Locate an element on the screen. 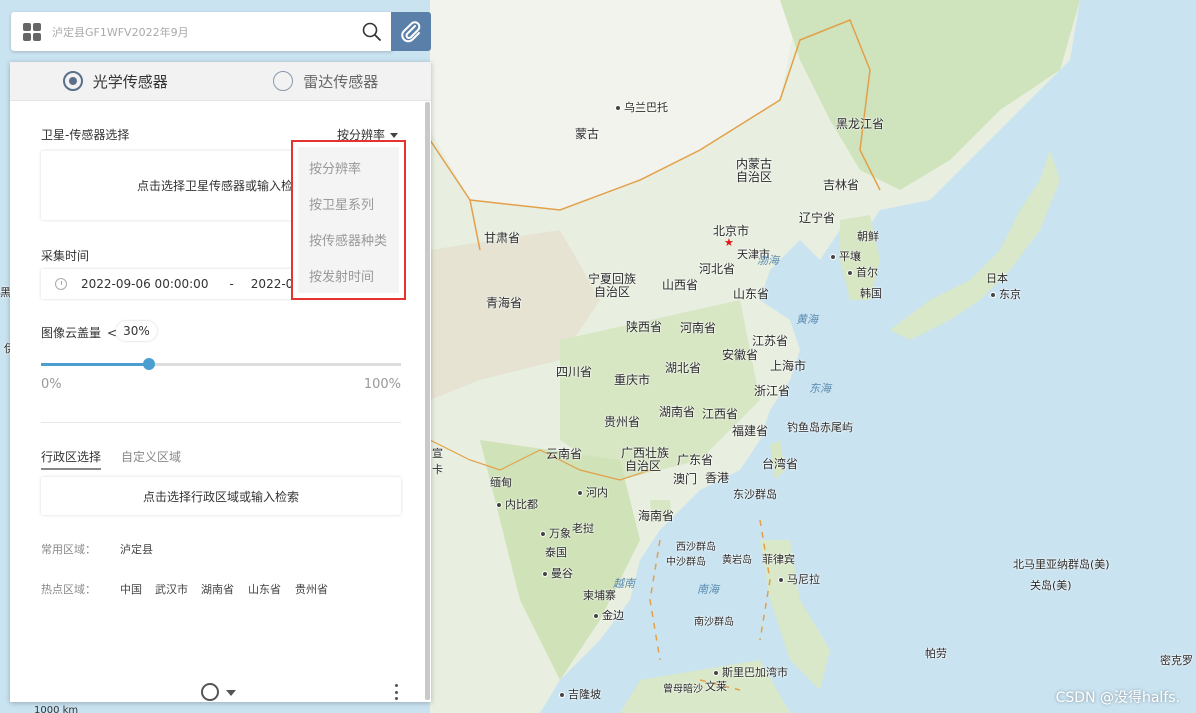  map-label-shanghai: 上海市 is located at coordinates (788, 366).